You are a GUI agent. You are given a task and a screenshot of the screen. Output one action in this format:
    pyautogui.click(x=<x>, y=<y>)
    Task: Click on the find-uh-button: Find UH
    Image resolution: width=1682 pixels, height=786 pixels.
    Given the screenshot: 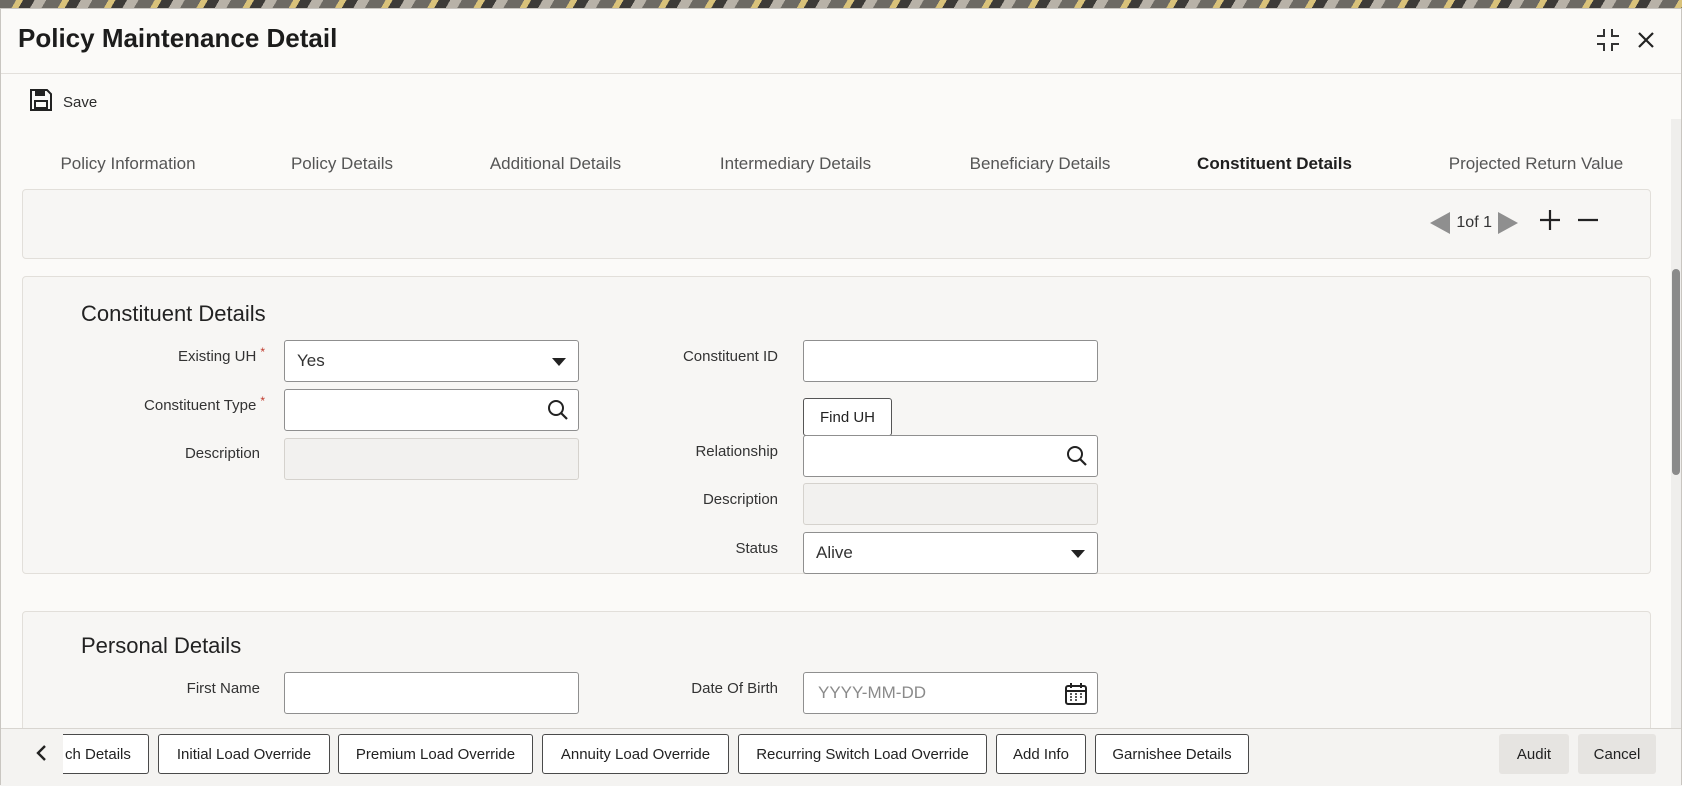 What is the action you would take?
    pyautogui.click(x=847, y=417)
    